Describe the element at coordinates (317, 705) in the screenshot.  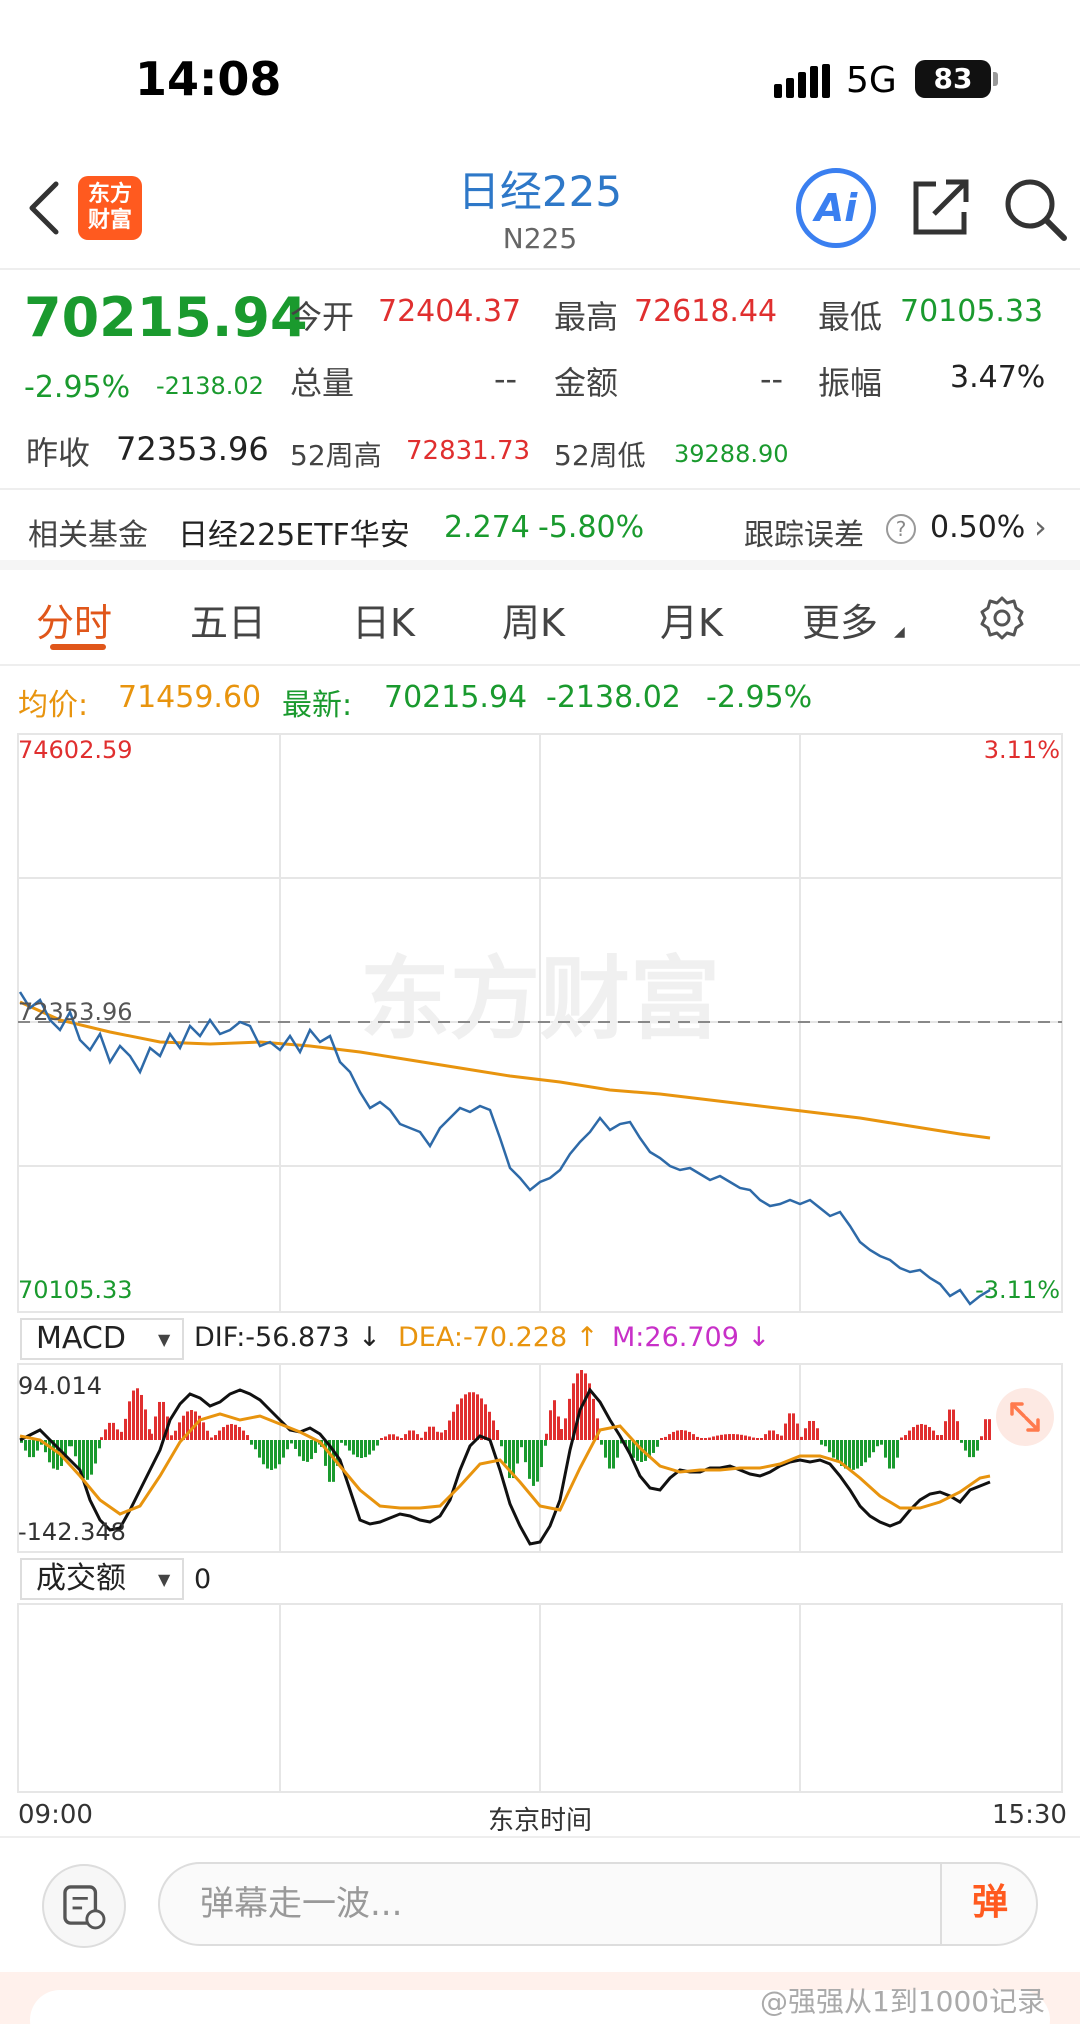
I see `latest-label: 最新:` at that location.